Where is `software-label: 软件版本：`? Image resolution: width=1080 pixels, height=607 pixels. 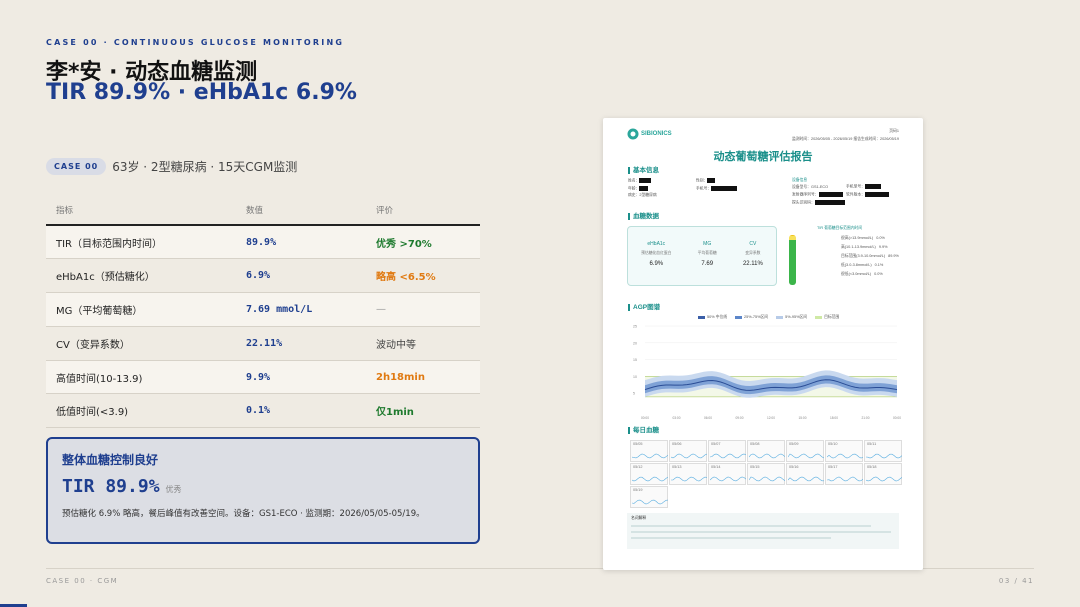
software-label: 软件版本： is located at coordinates (855, 194).